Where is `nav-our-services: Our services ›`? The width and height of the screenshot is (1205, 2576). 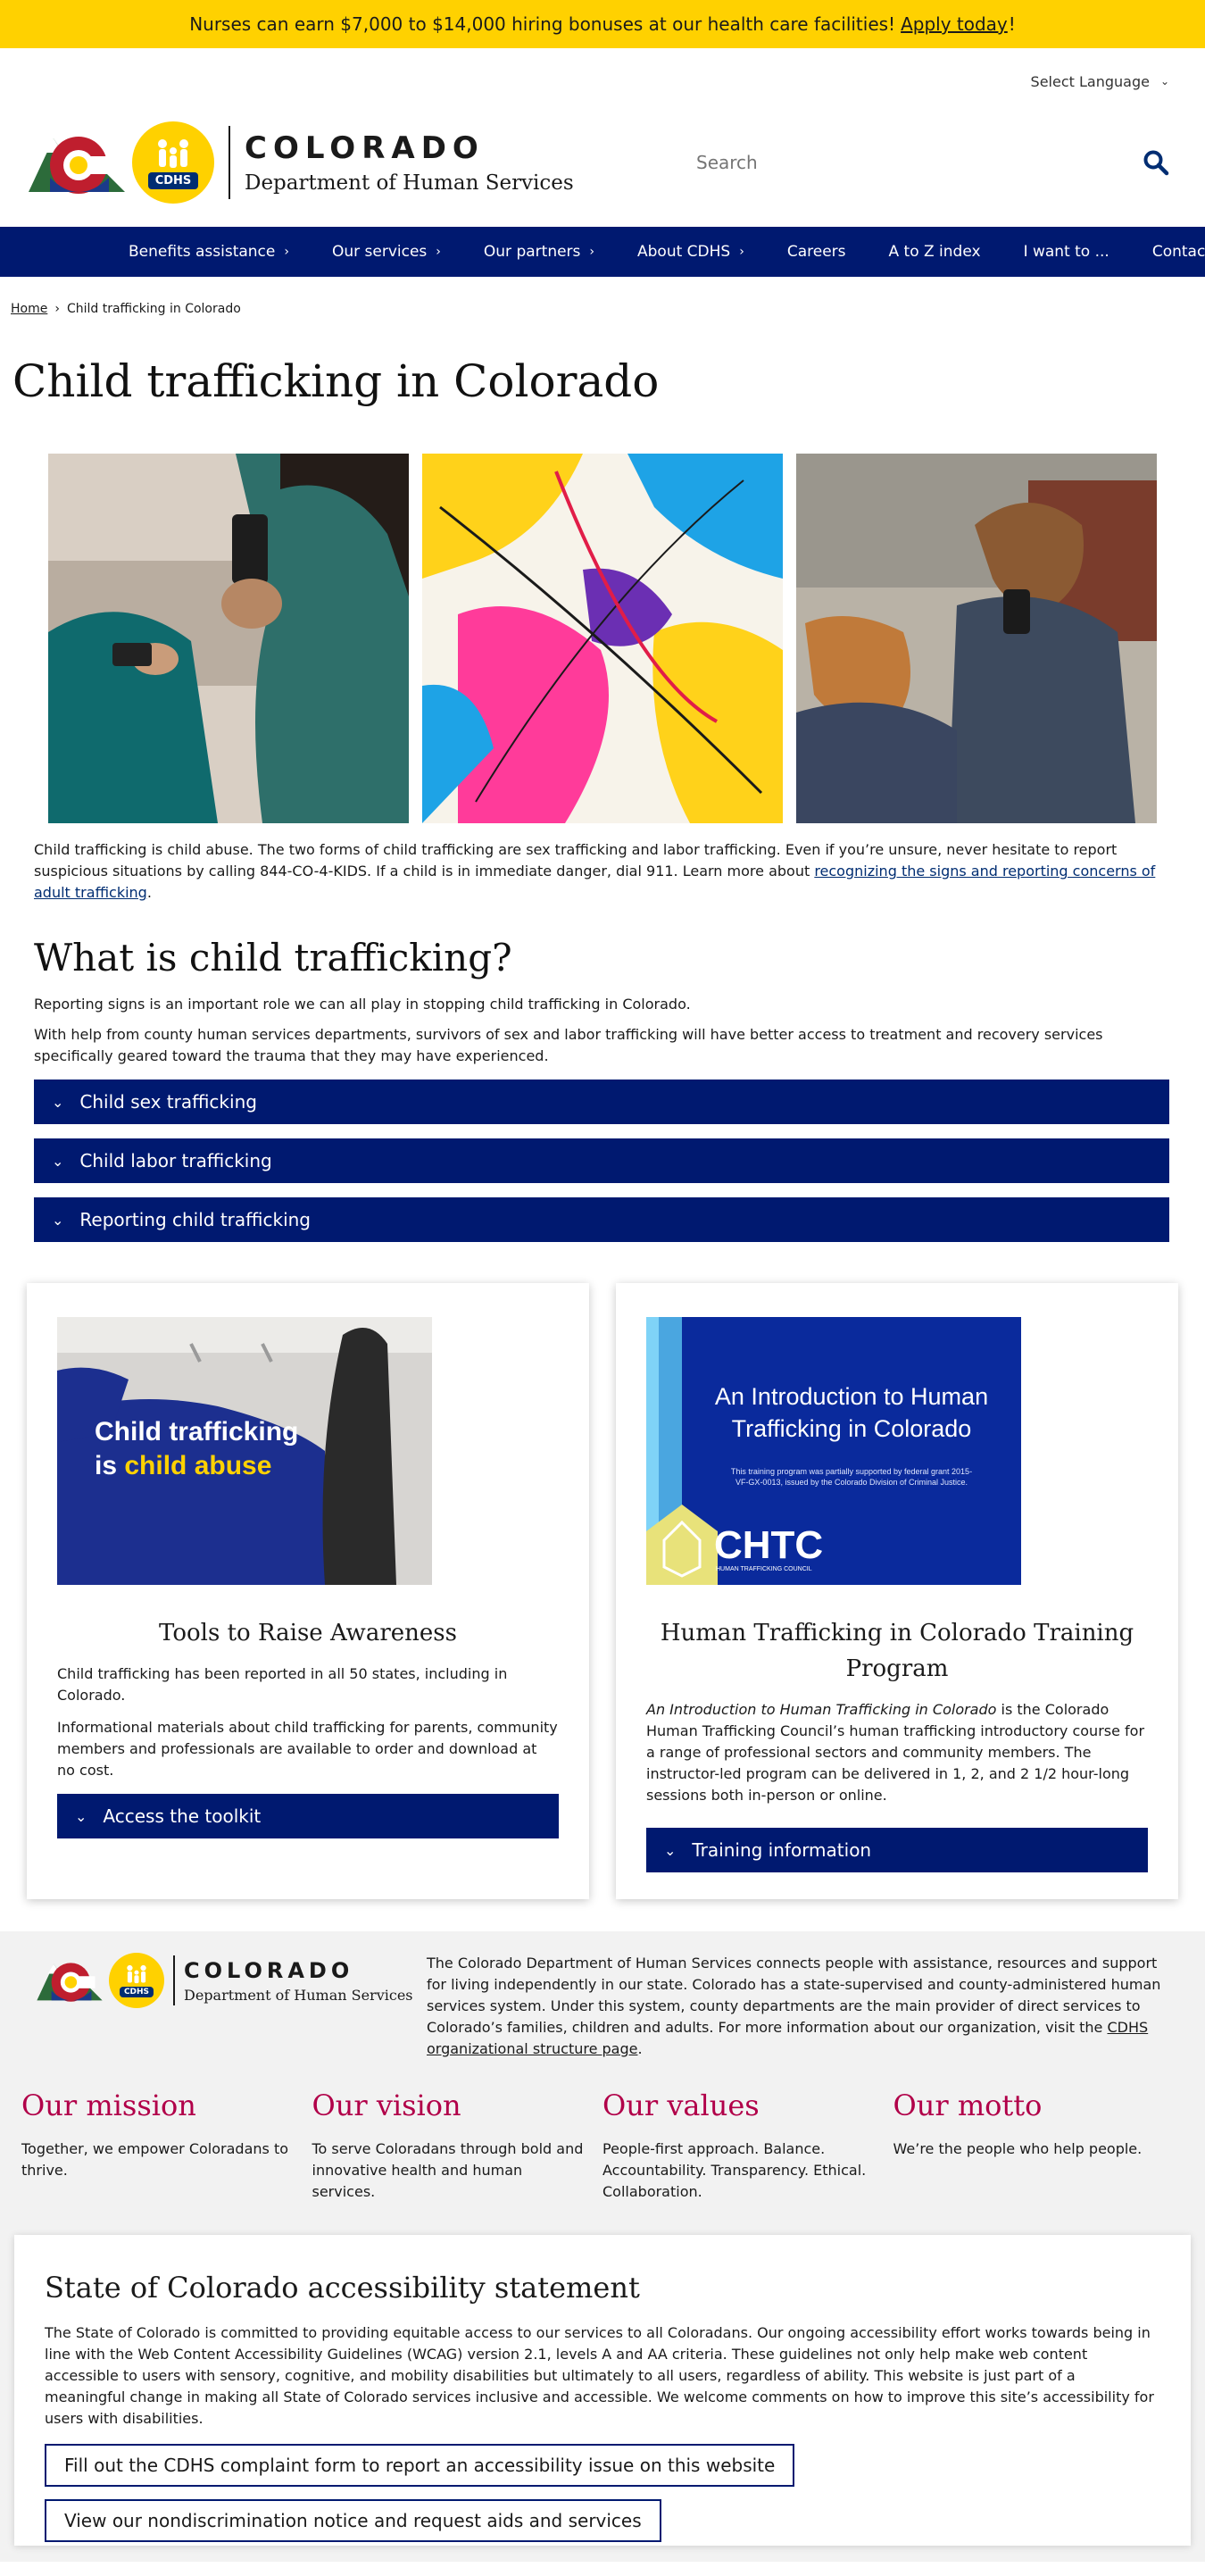 nav-our-services: Our services › is located at coordinates (386, 252).